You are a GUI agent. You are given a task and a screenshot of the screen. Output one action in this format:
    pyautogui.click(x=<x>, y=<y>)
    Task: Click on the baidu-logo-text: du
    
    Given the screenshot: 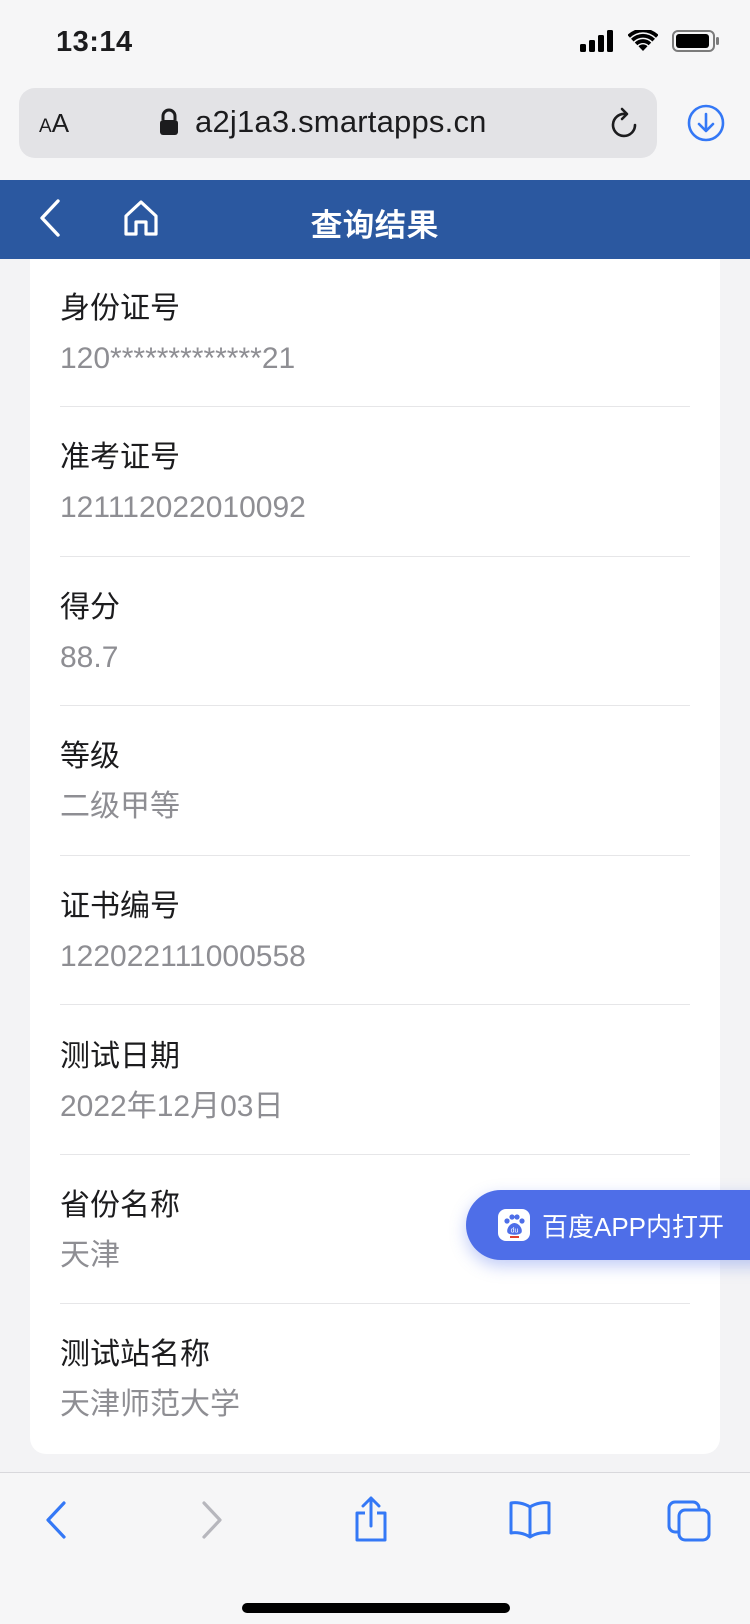 What is the action you would take?
    pyautogui.click(x=515, y=1231)
    